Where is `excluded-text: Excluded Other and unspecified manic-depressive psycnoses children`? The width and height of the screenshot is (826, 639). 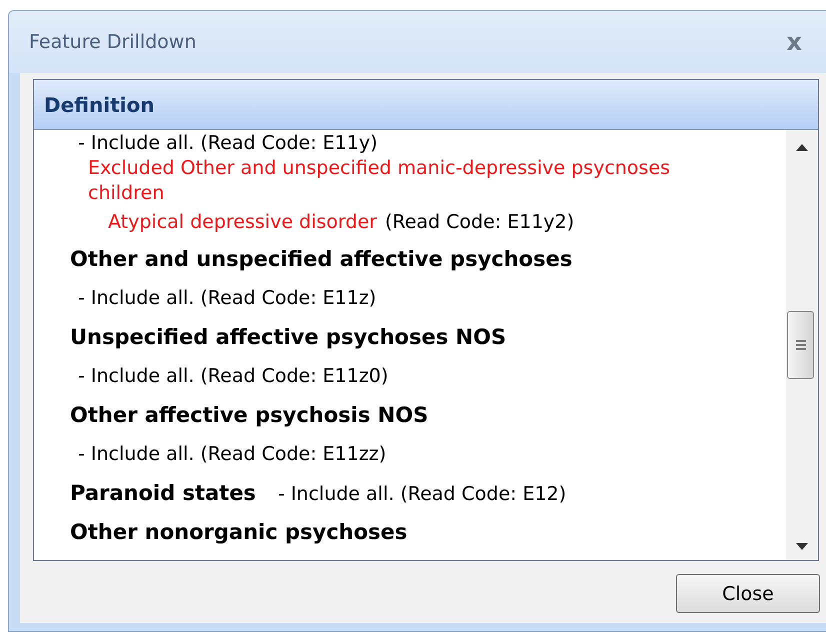
excluded-text: Excluded Other and unspecified manic-depressive psycnoses children is located at coordinates (379, 180).